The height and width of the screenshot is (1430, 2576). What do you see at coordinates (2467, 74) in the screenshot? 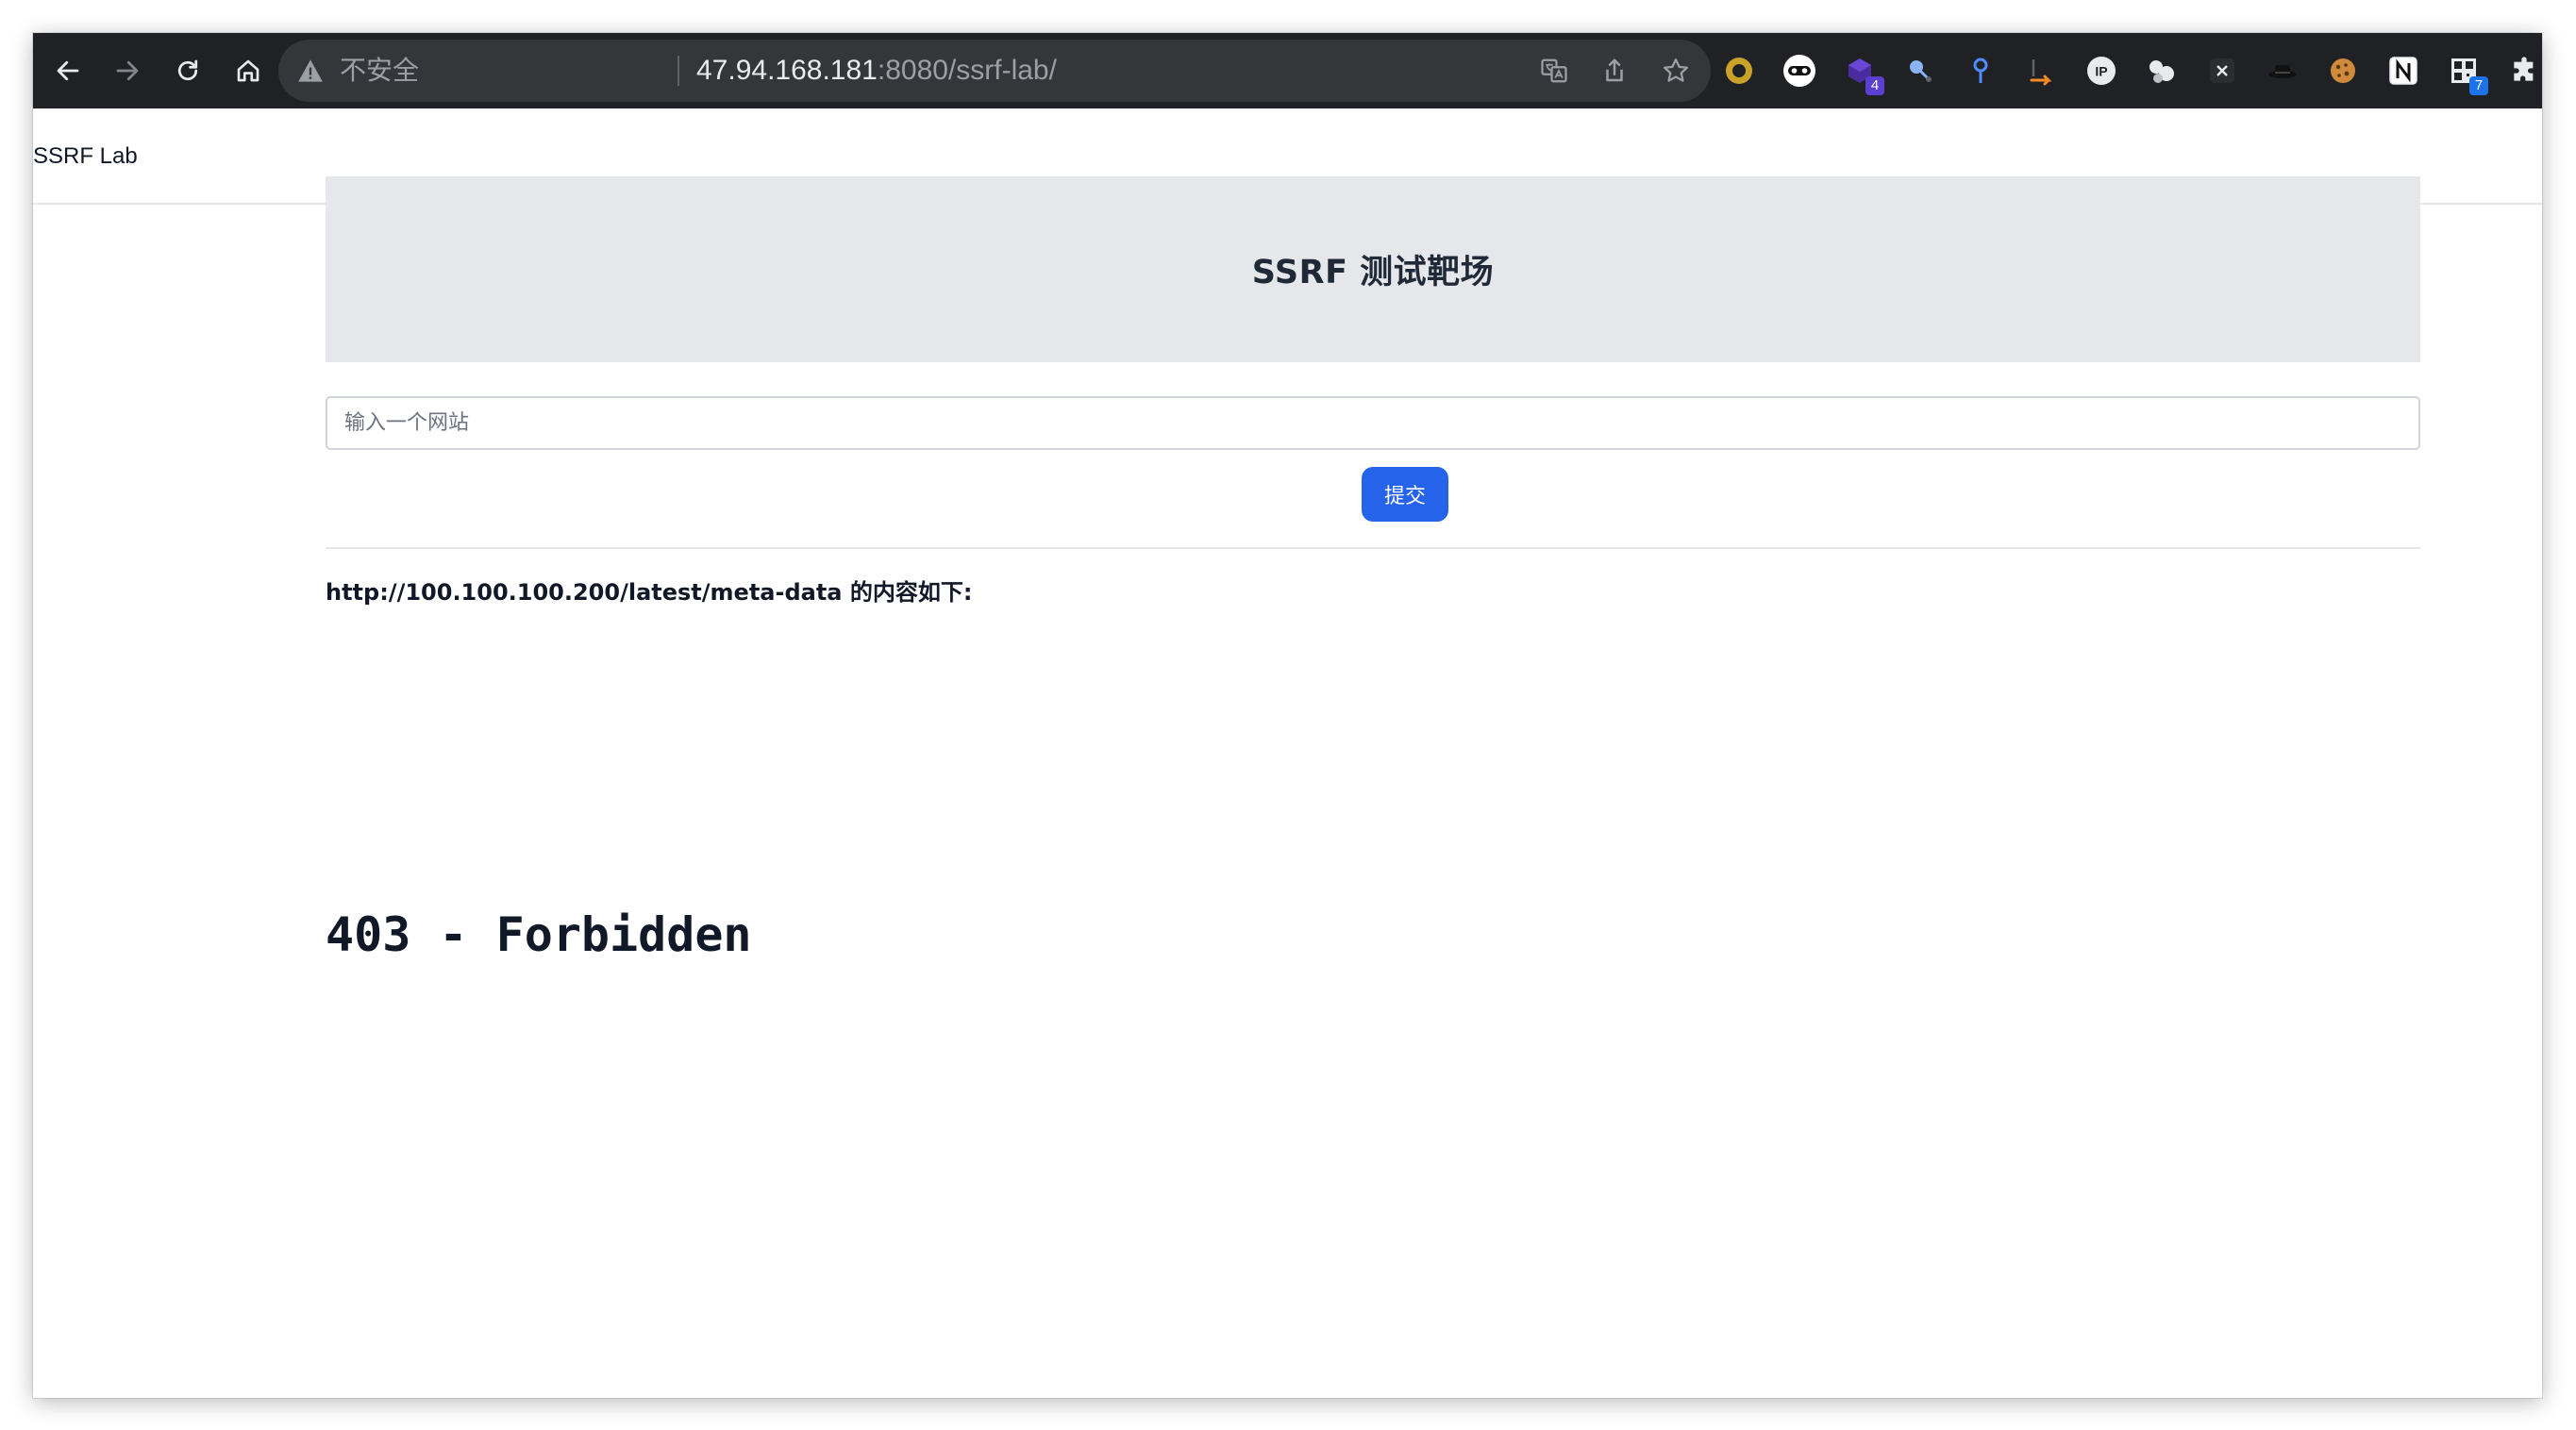
I see `qr-extension-icon: 7` at bounding box center [2467, 74].